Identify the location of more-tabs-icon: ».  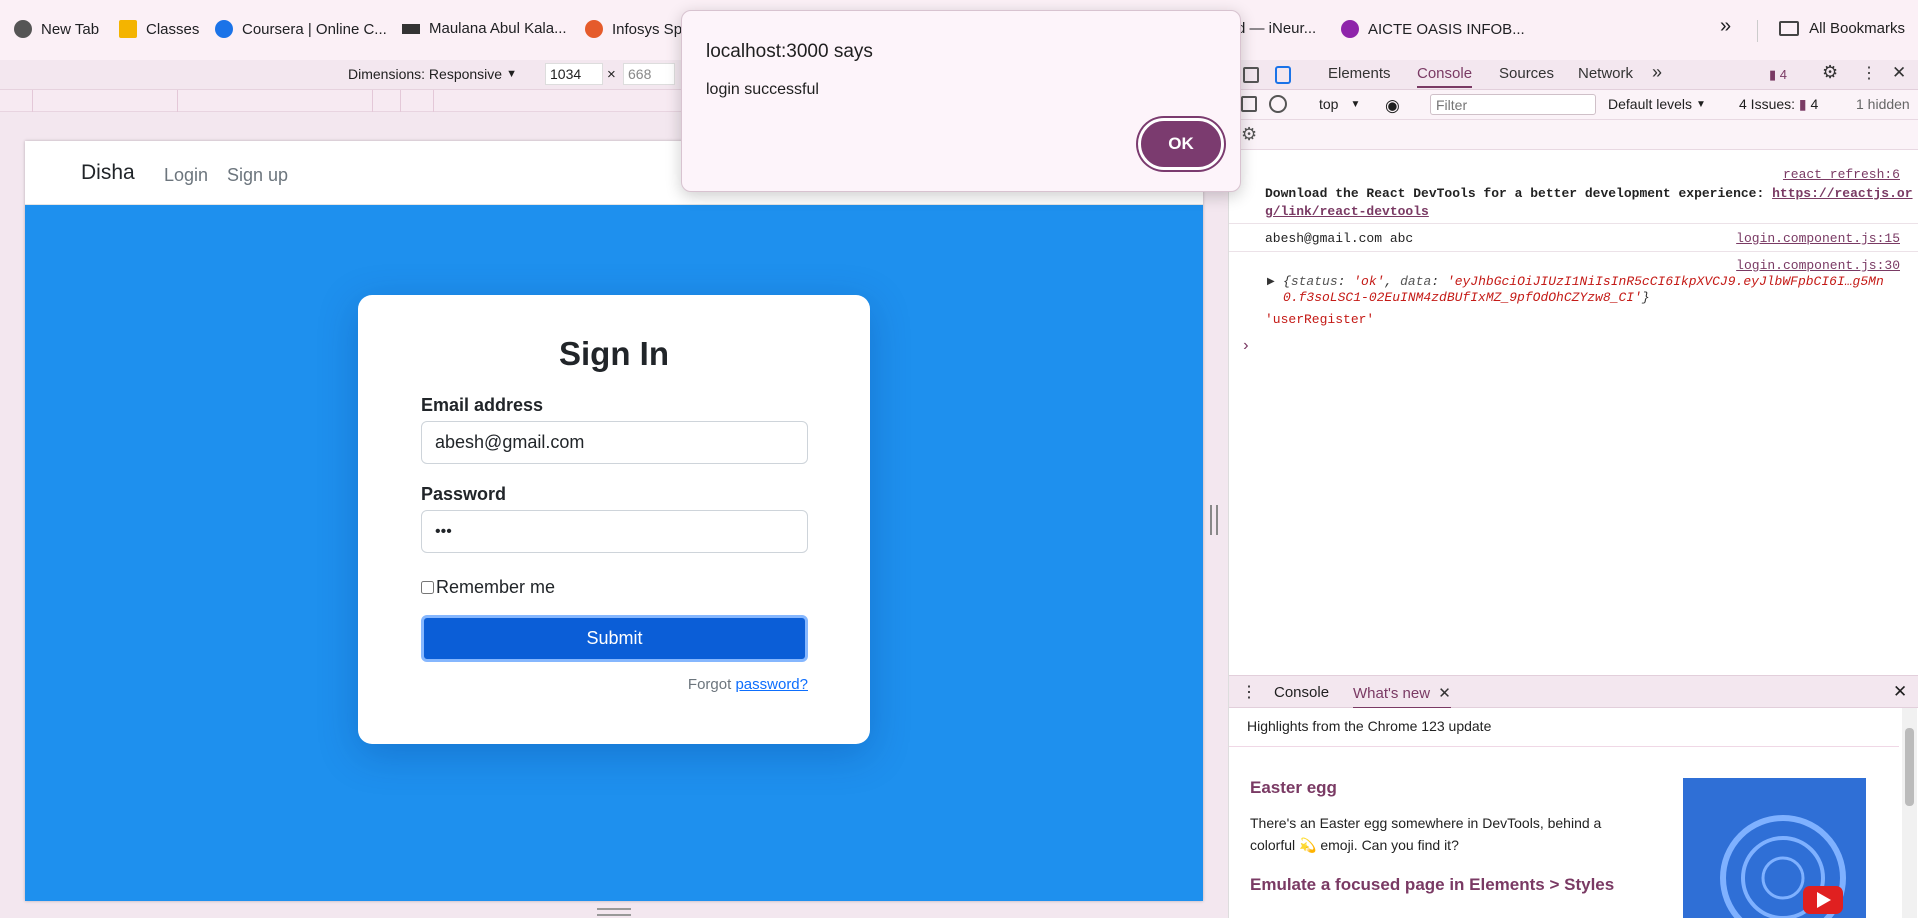
(1657, 72).